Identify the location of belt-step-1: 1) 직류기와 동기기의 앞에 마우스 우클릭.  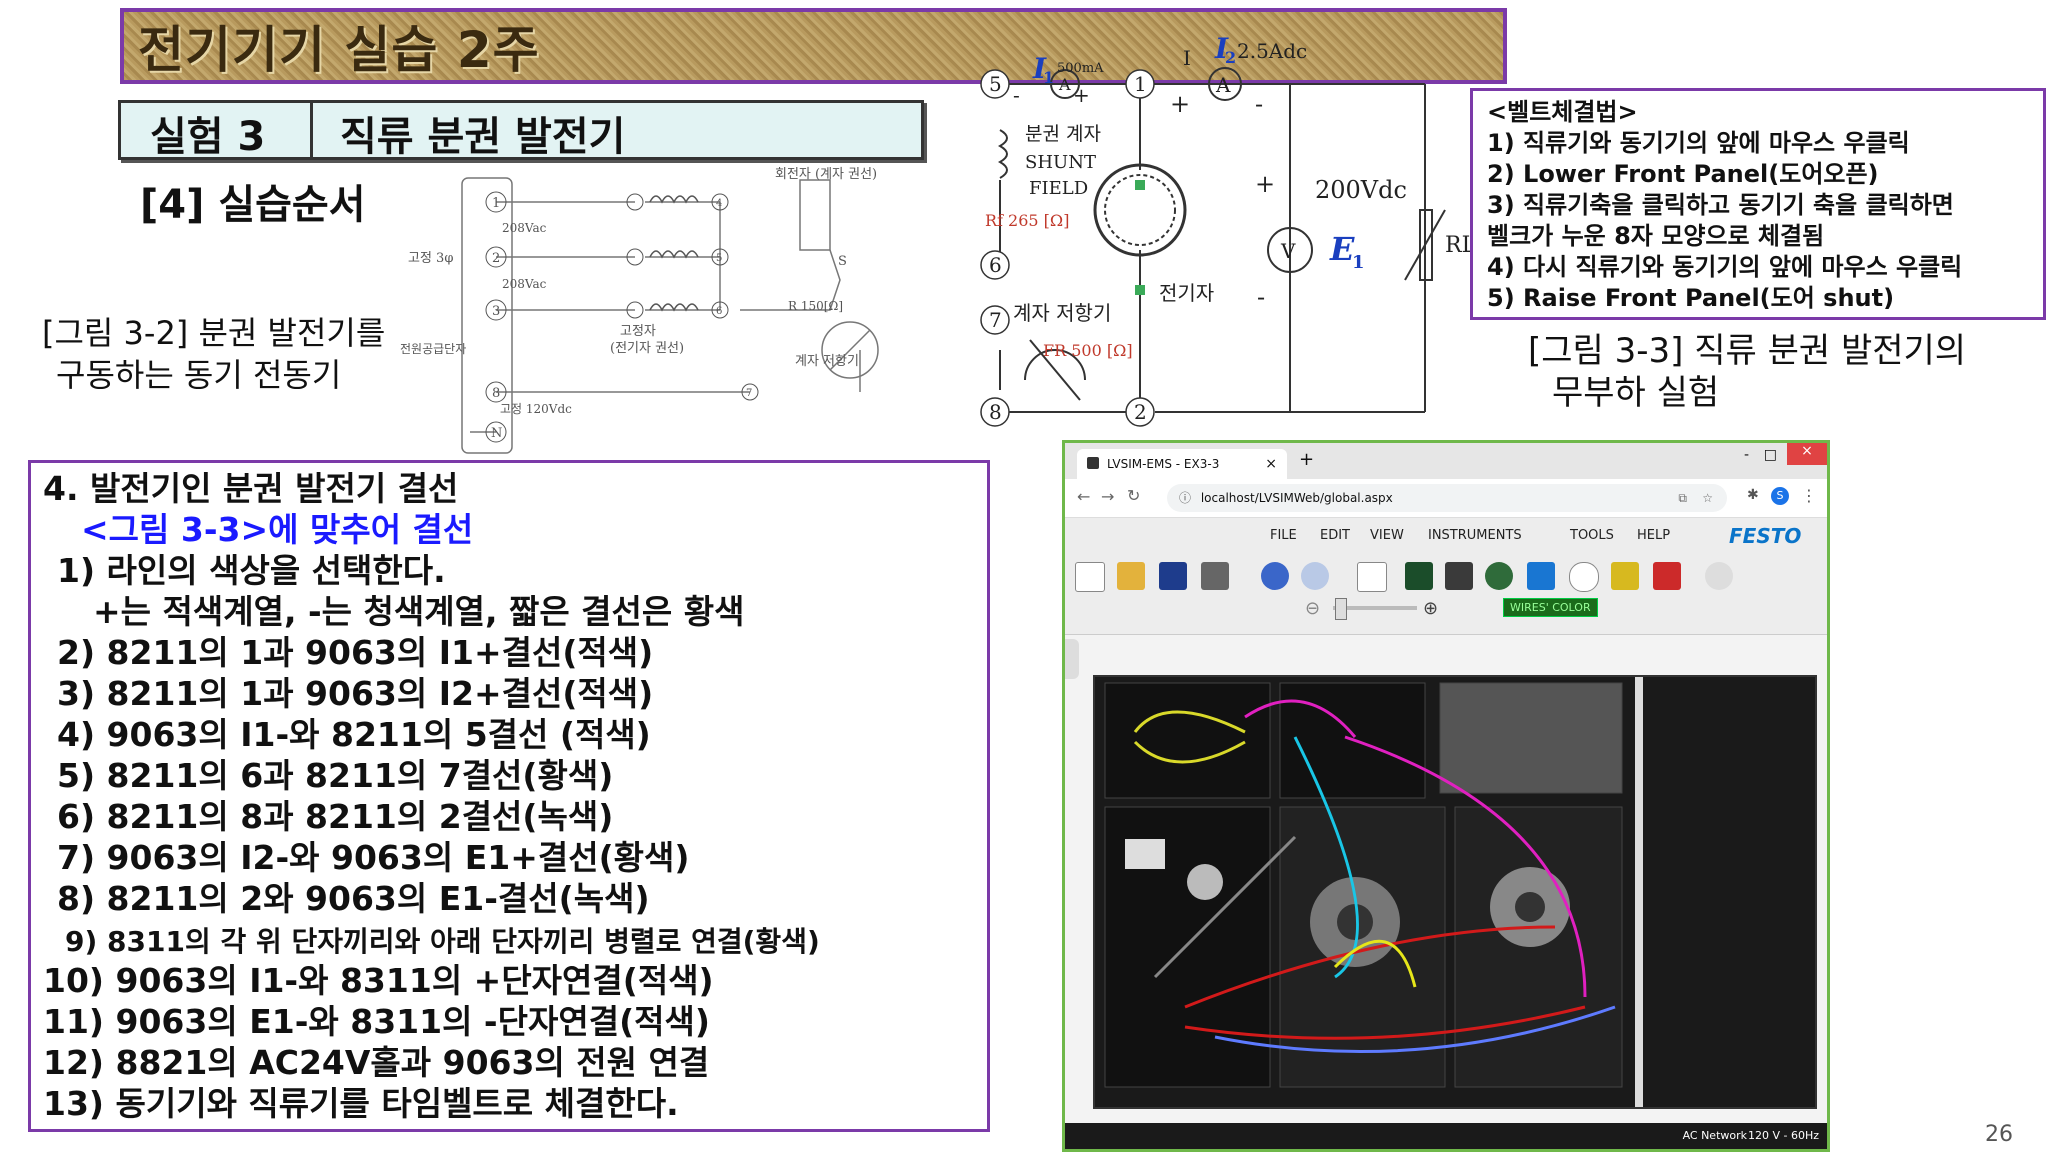
(1698, 143).